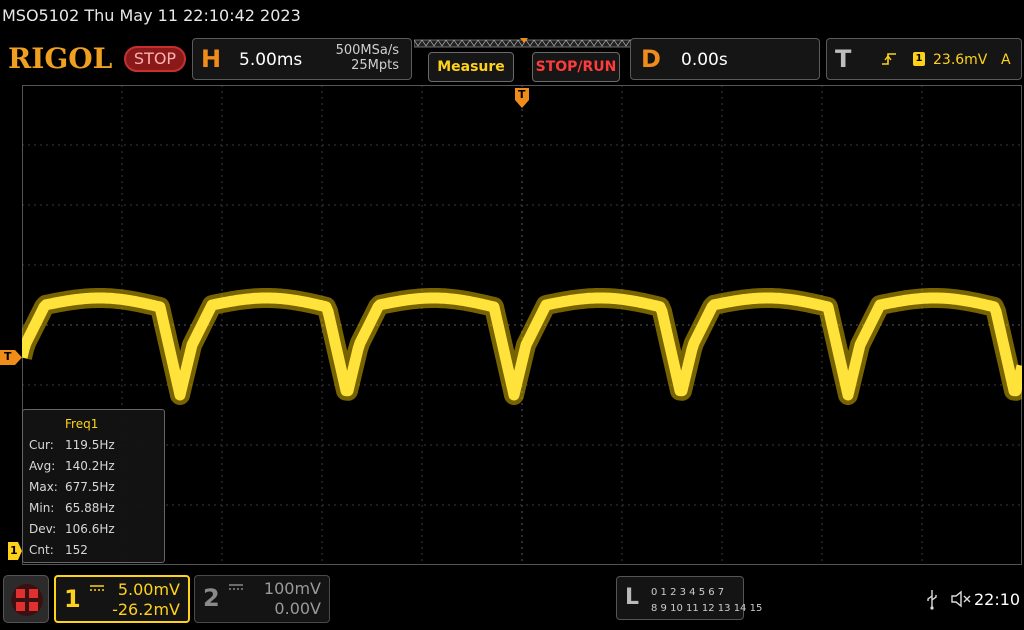  I want to click on speaker-muted-icon, so click(961, 599).